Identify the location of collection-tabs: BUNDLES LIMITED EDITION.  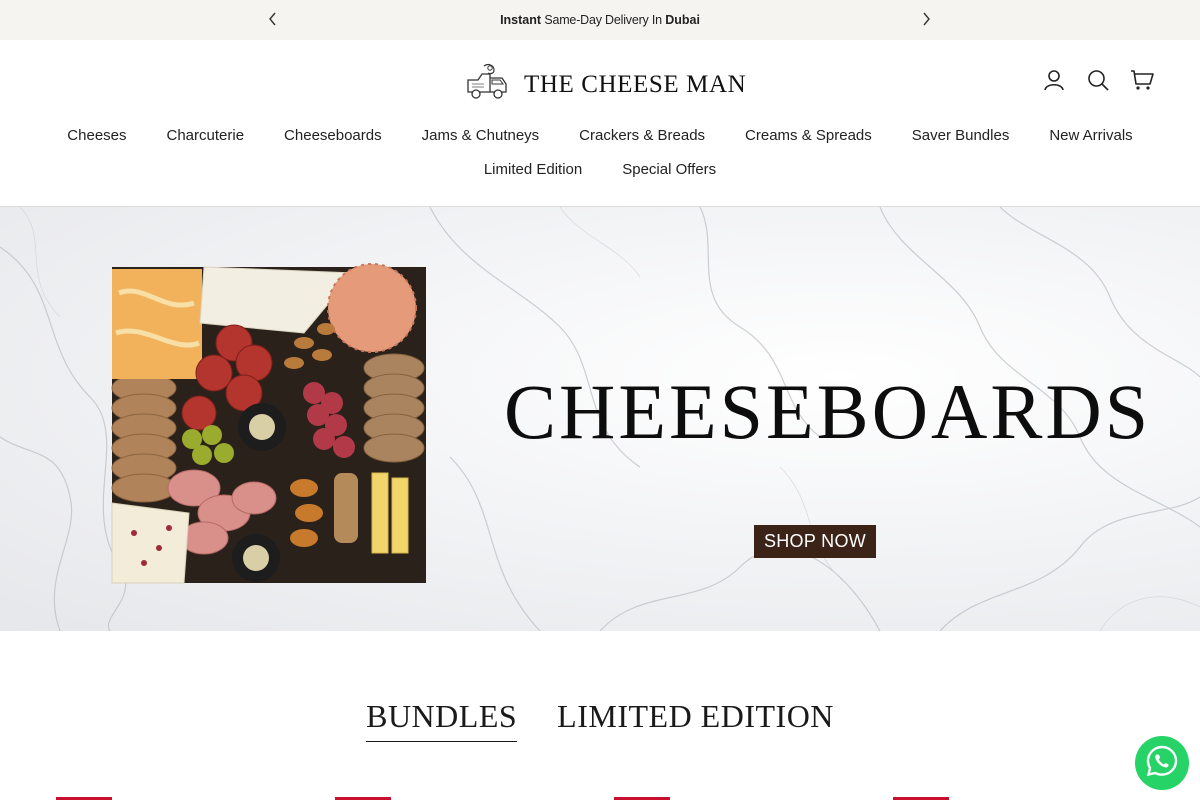
(600, 720).